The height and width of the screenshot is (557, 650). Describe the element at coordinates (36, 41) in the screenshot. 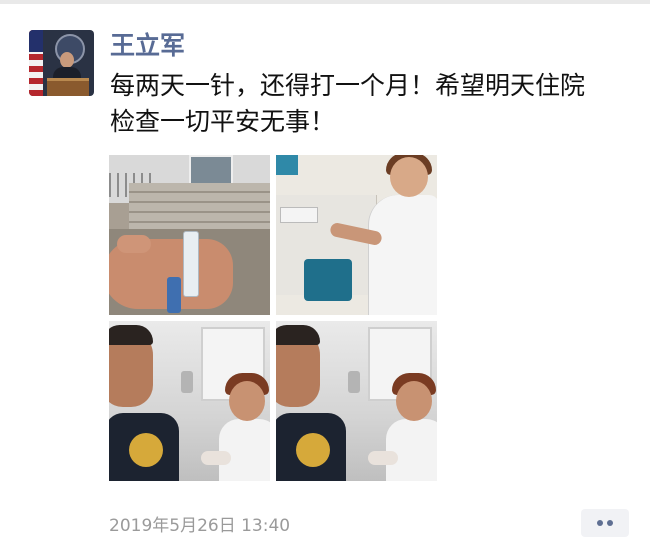

I see `flag-canton-graphic` at that location.